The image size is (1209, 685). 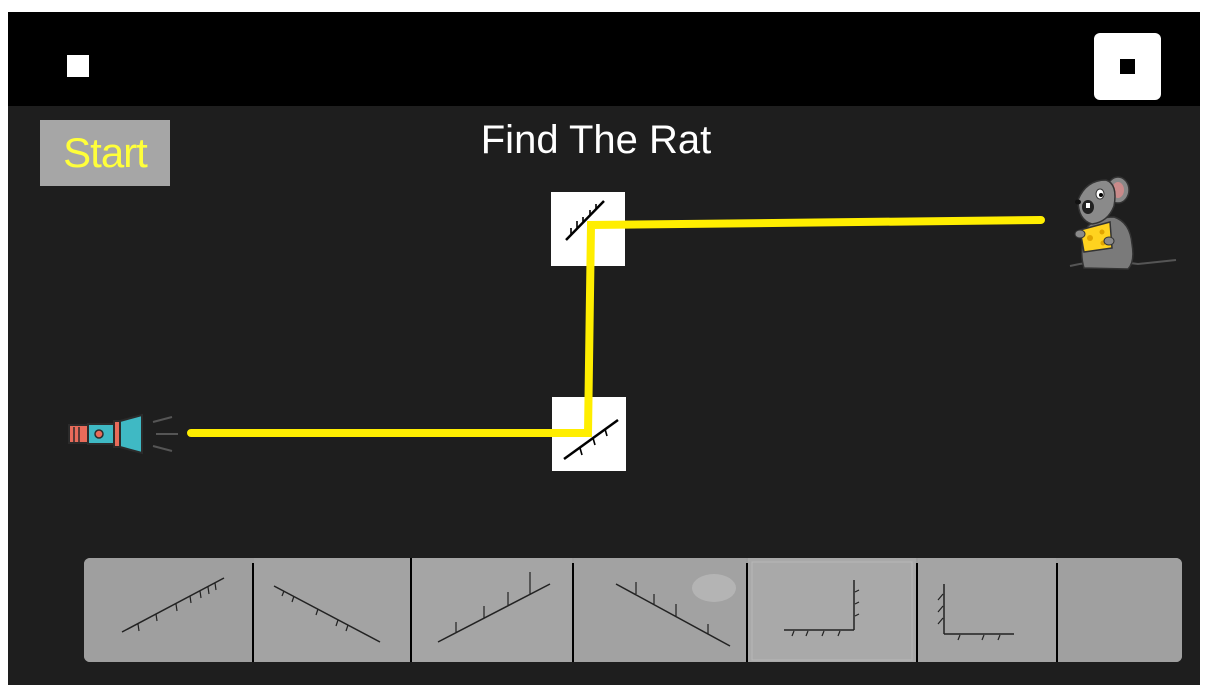 I want to click on tray-mirror-falling, so click(x=332, y=610).